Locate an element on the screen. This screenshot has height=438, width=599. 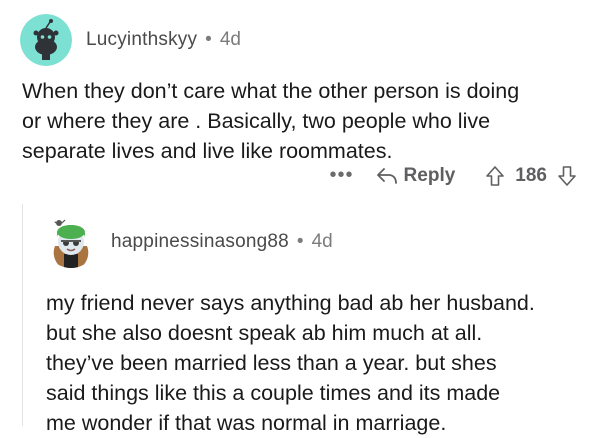
thread-line is located at coordinates (22, 315).